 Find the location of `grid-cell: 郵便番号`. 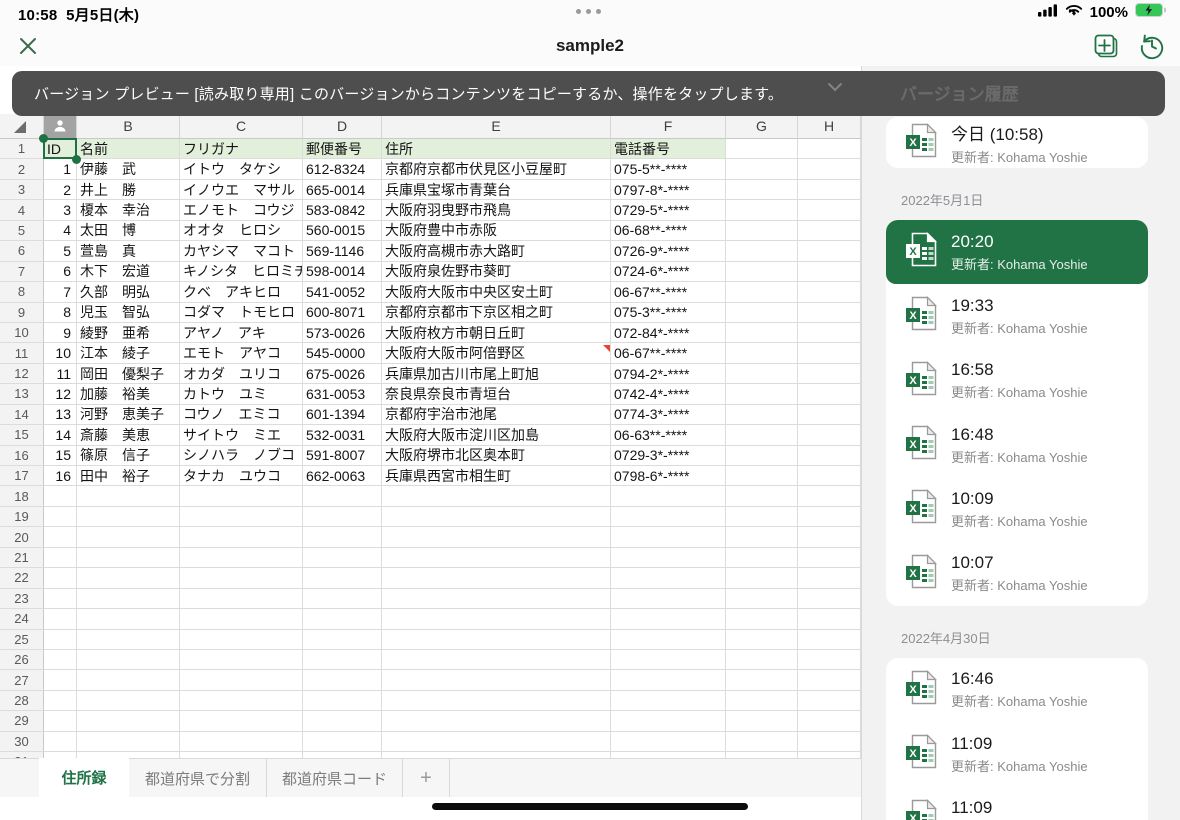

grid-cell: 郵便番号 is located at coordinates (342, 149).